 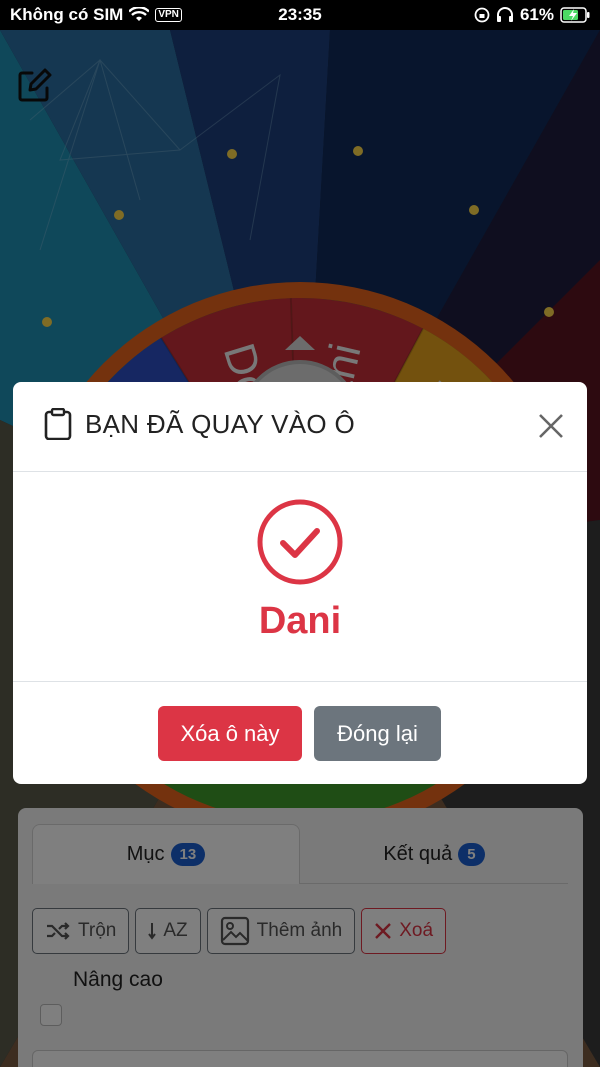 I want to click on battery-charging-icon, so click(x=575, y=15).